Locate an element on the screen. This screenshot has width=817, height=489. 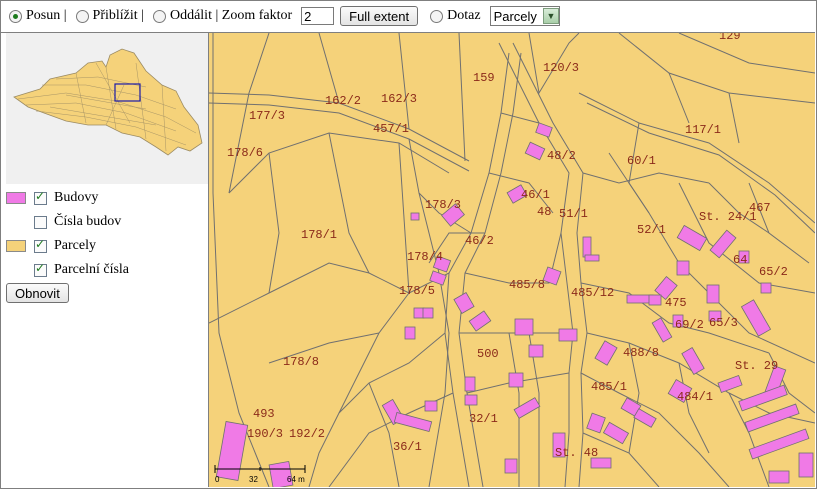
parcel-label: 488/8 is located at coordinates (641, 353).